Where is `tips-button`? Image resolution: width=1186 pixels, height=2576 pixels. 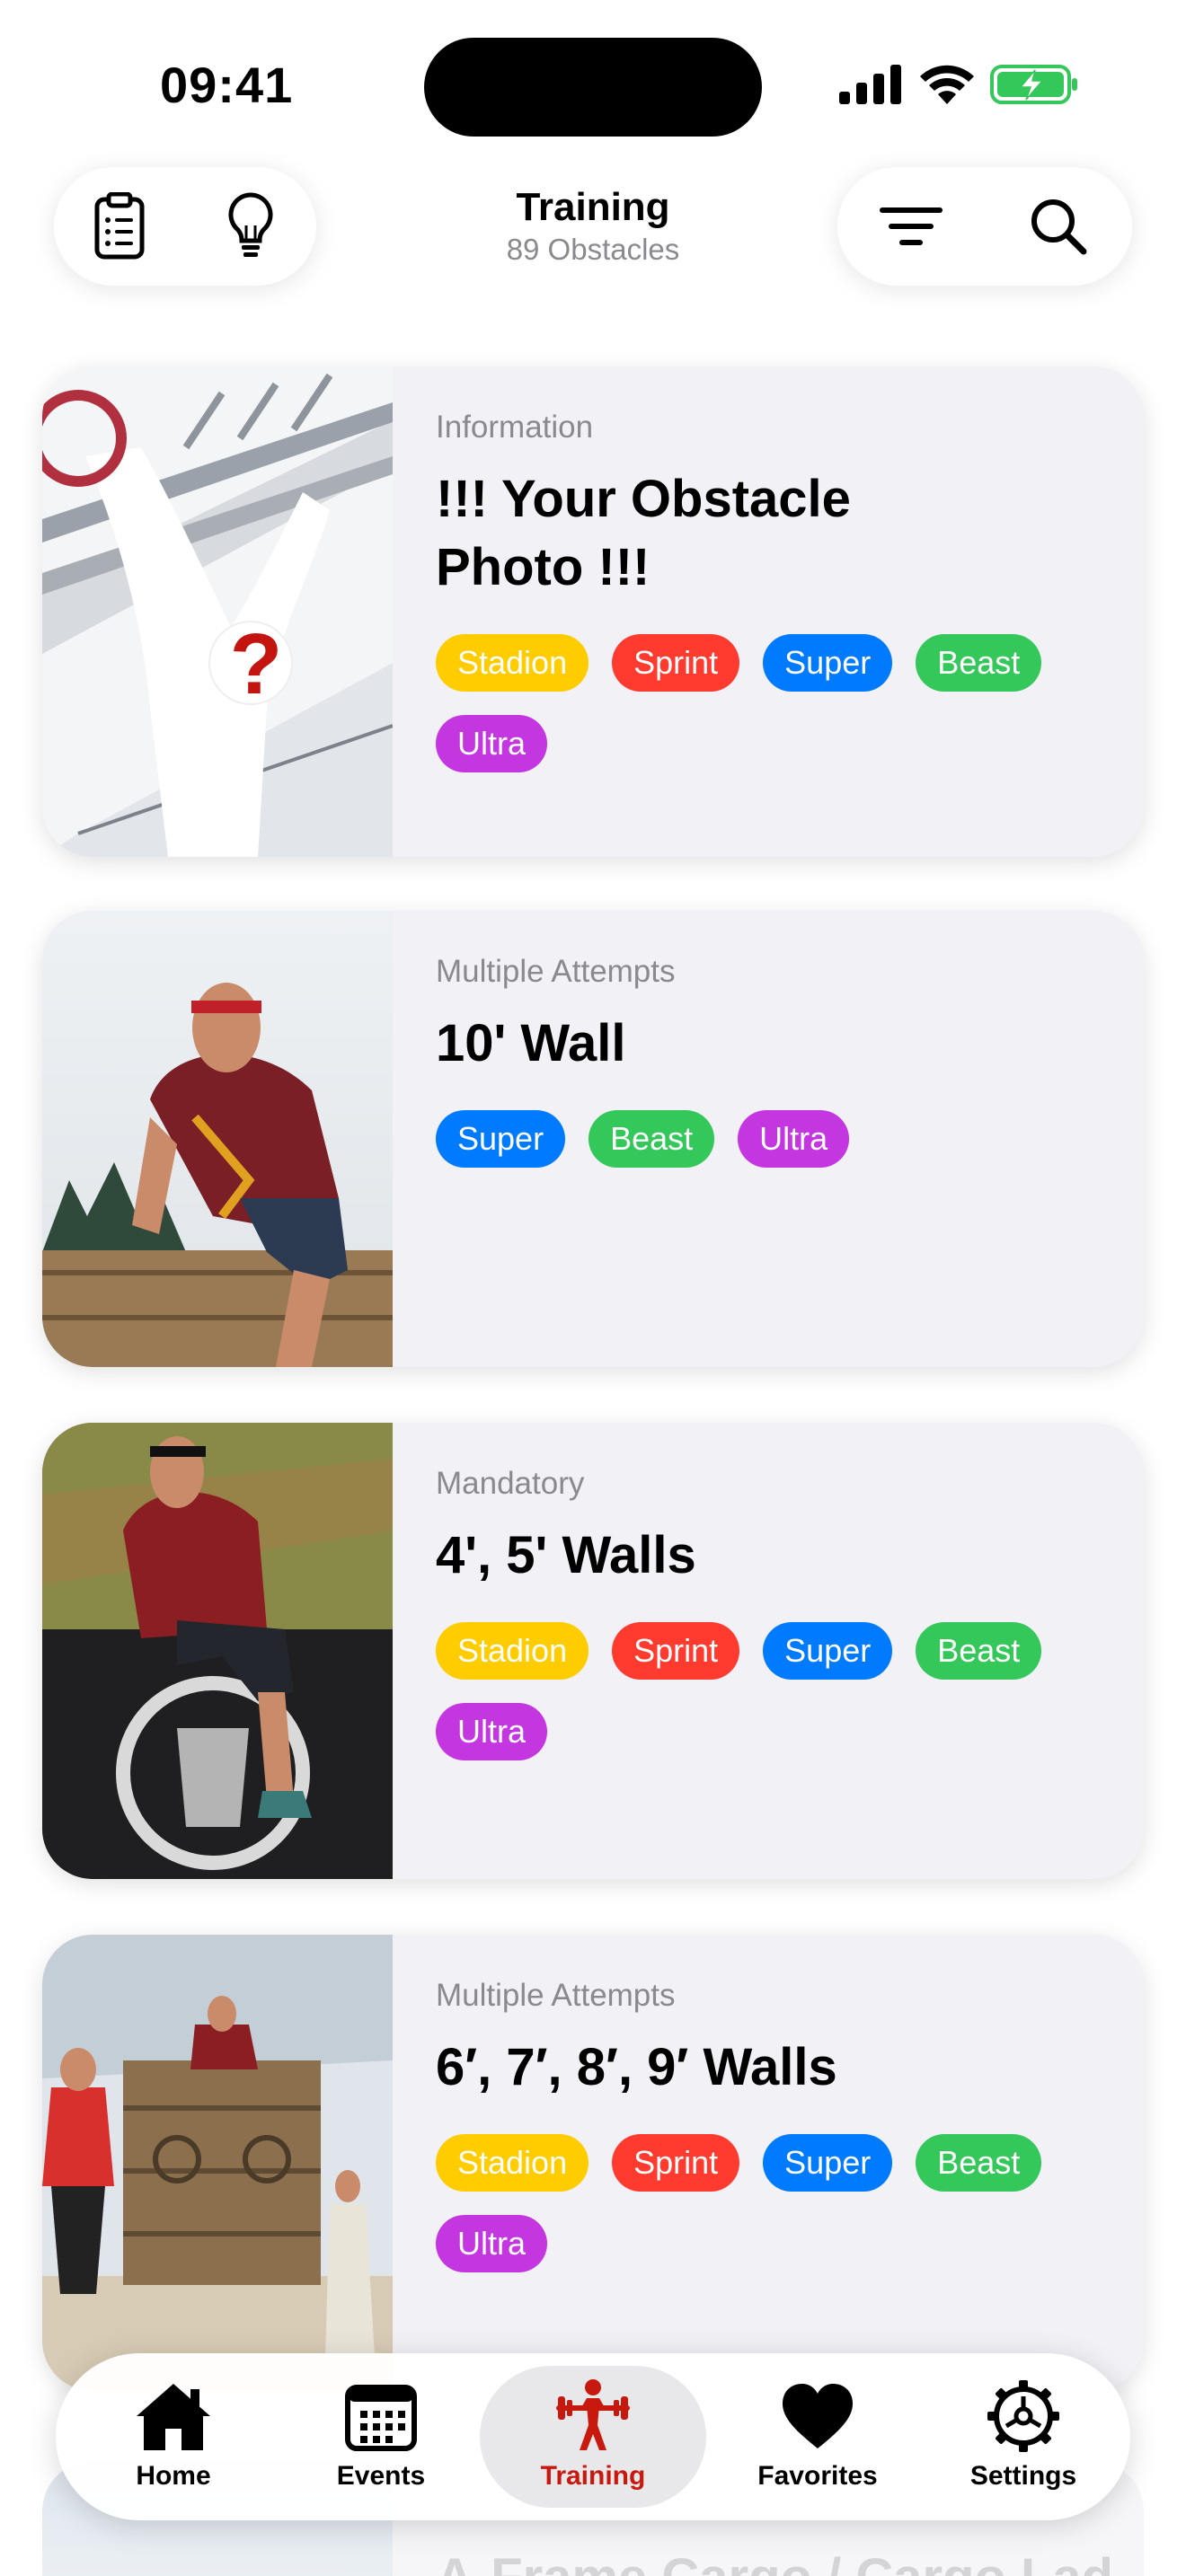
tips-button is located at coordinates (250, 226).